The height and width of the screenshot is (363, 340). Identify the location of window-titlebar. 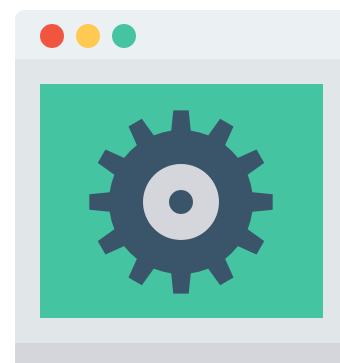
(177, 34).